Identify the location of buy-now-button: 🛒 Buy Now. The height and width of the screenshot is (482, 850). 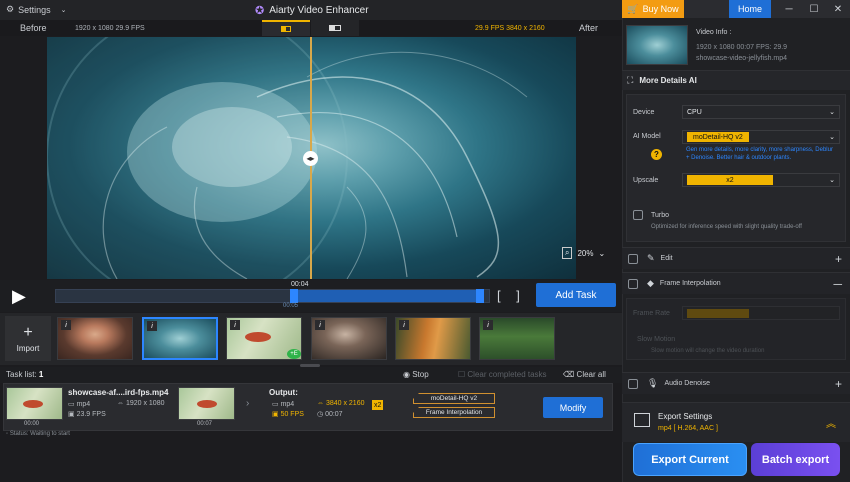
(653, 9).